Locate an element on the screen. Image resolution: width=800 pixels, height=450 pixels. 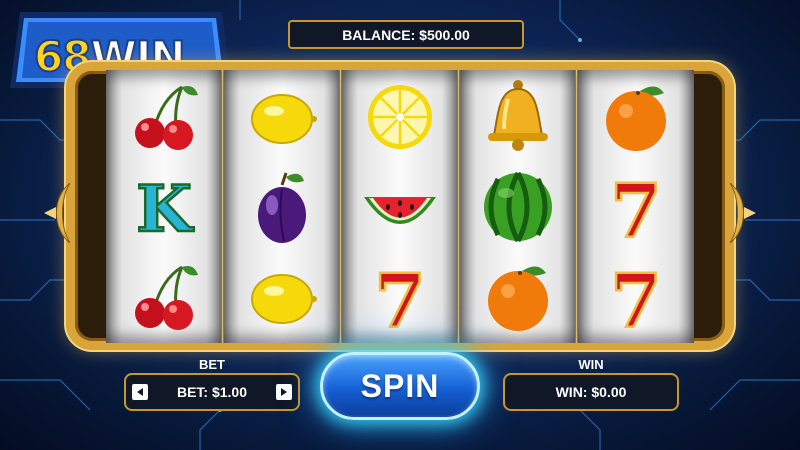
win-heading: WIN is located at coordinates (591, 364).